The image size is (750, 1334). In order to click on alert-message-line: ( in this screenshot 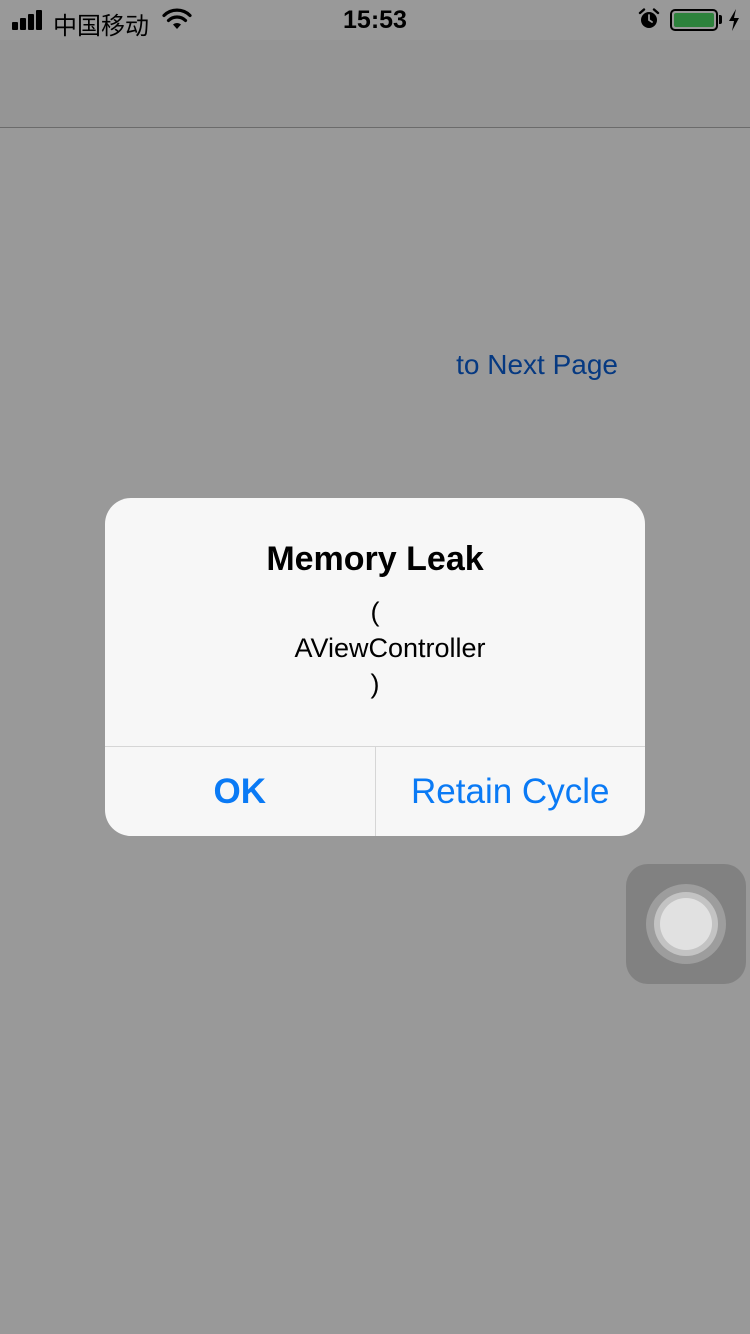, I will do `click(375, 612)`.